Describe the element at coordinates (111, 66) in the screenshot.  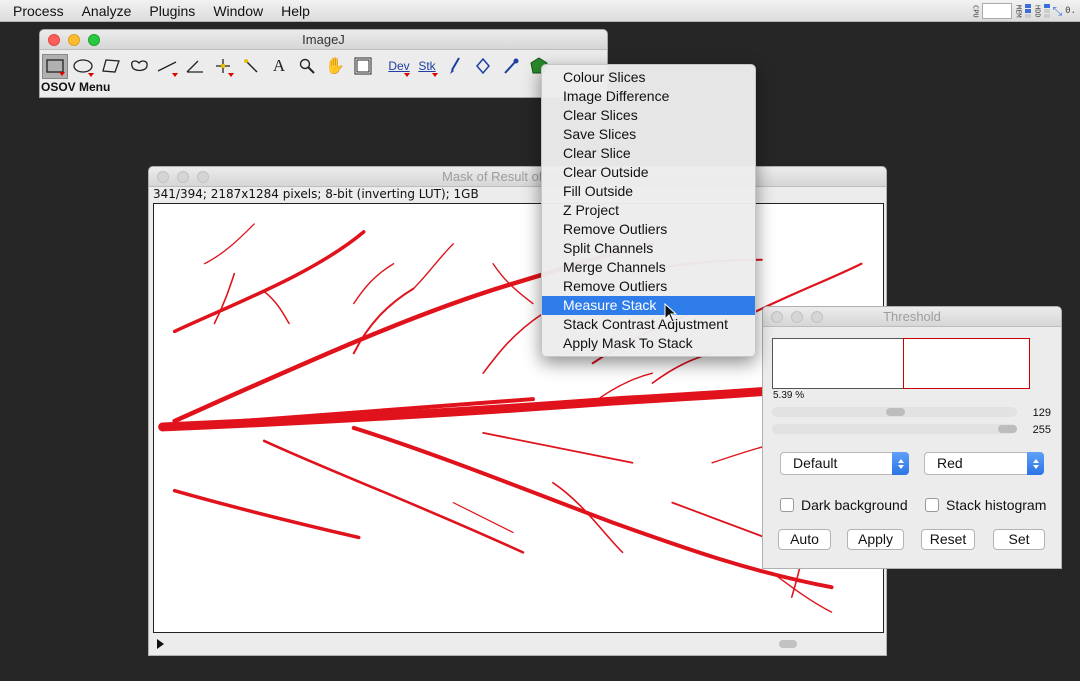
I see `polygon-tool-icon` at that location.